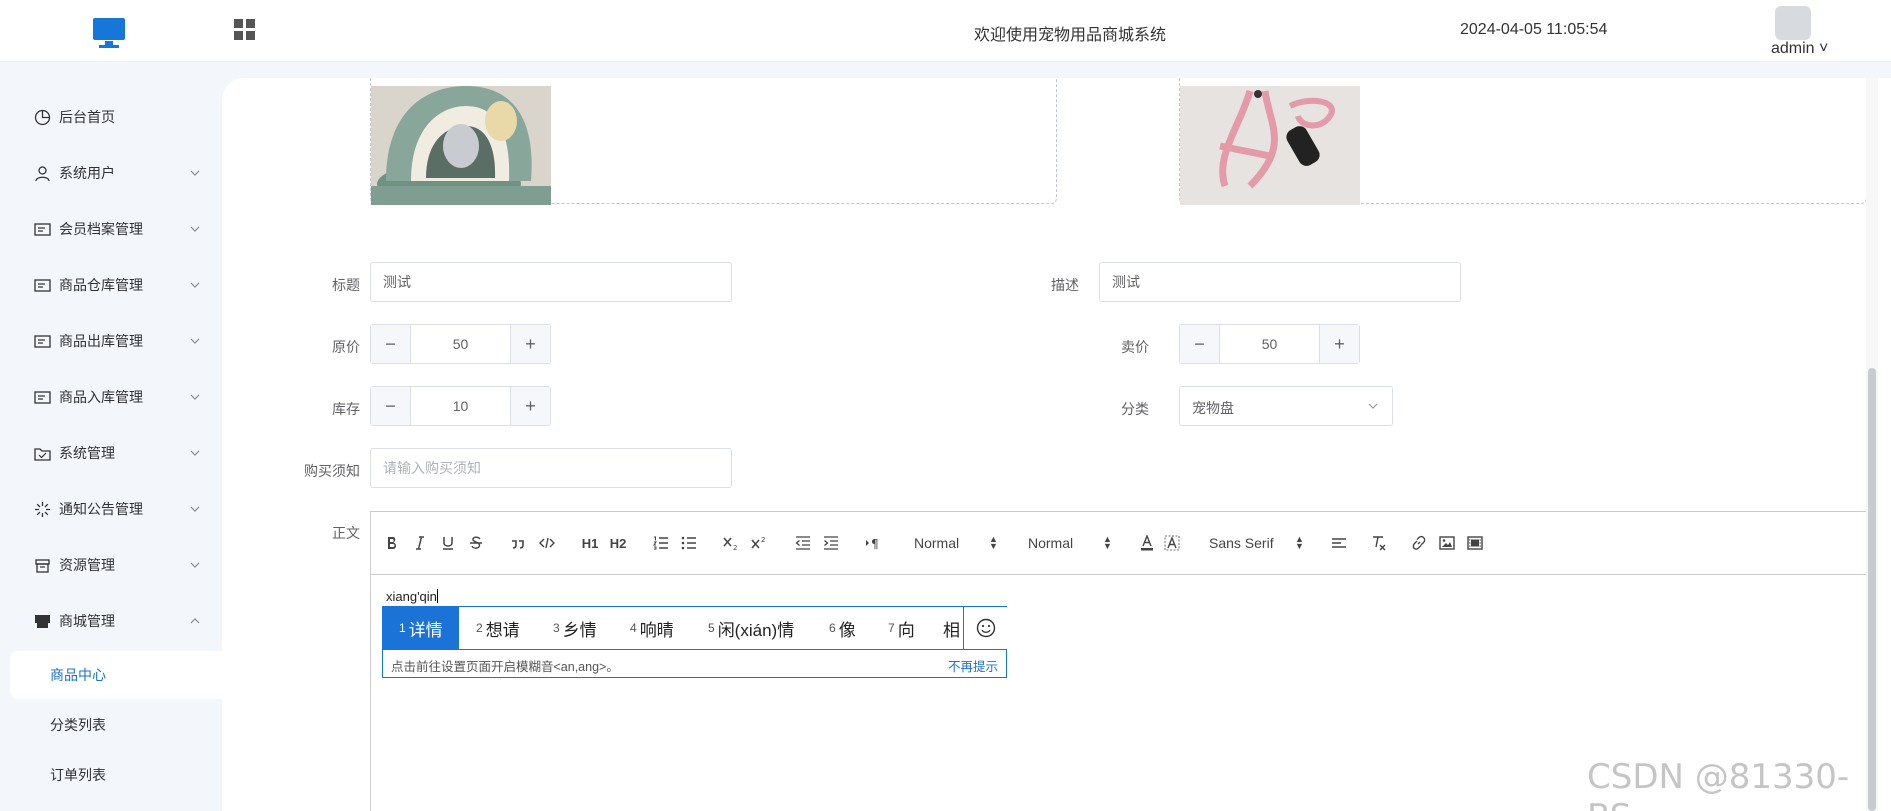  I want to click on product-image-bed, so click(461, 145).